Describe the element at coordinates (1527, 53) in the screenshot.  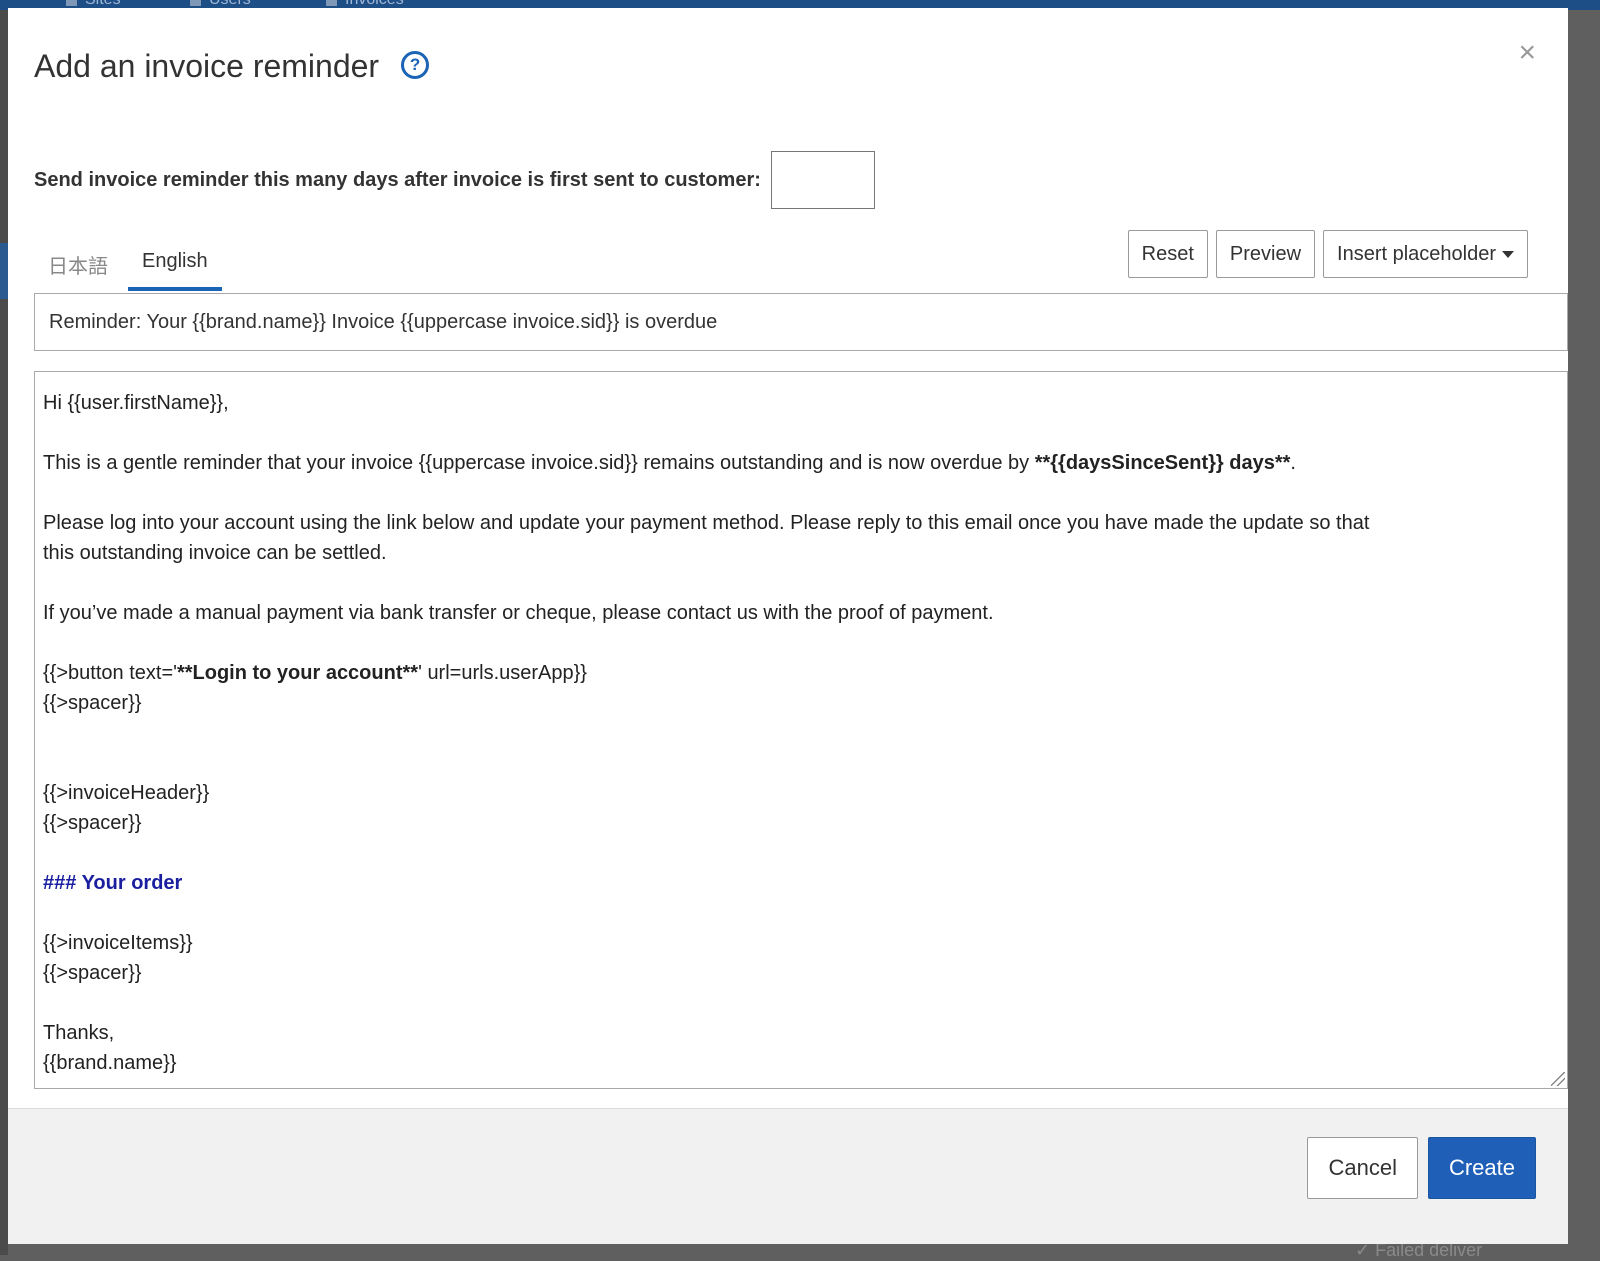
I see `close-button: ×` at that location.